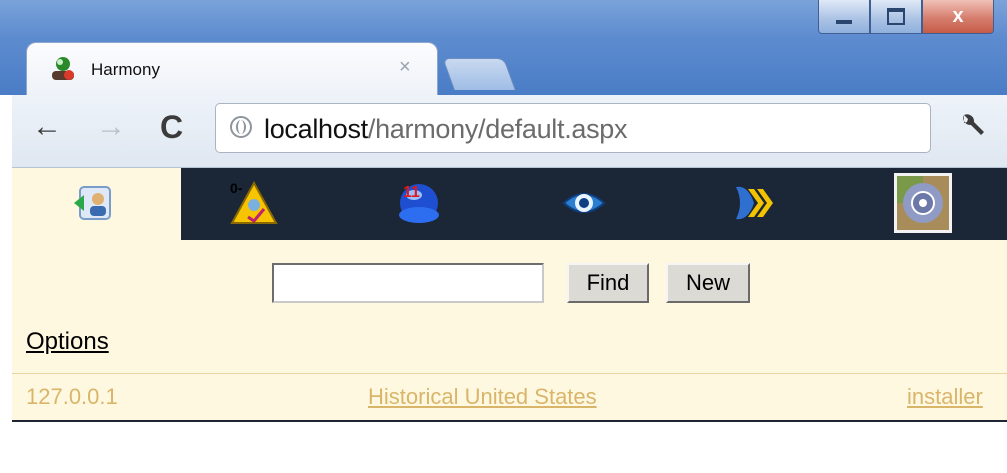 The image size is (1007, 473). Describe the element at coordinates (608, 283) in the screenshot. I see `find-button: Find` at that location.